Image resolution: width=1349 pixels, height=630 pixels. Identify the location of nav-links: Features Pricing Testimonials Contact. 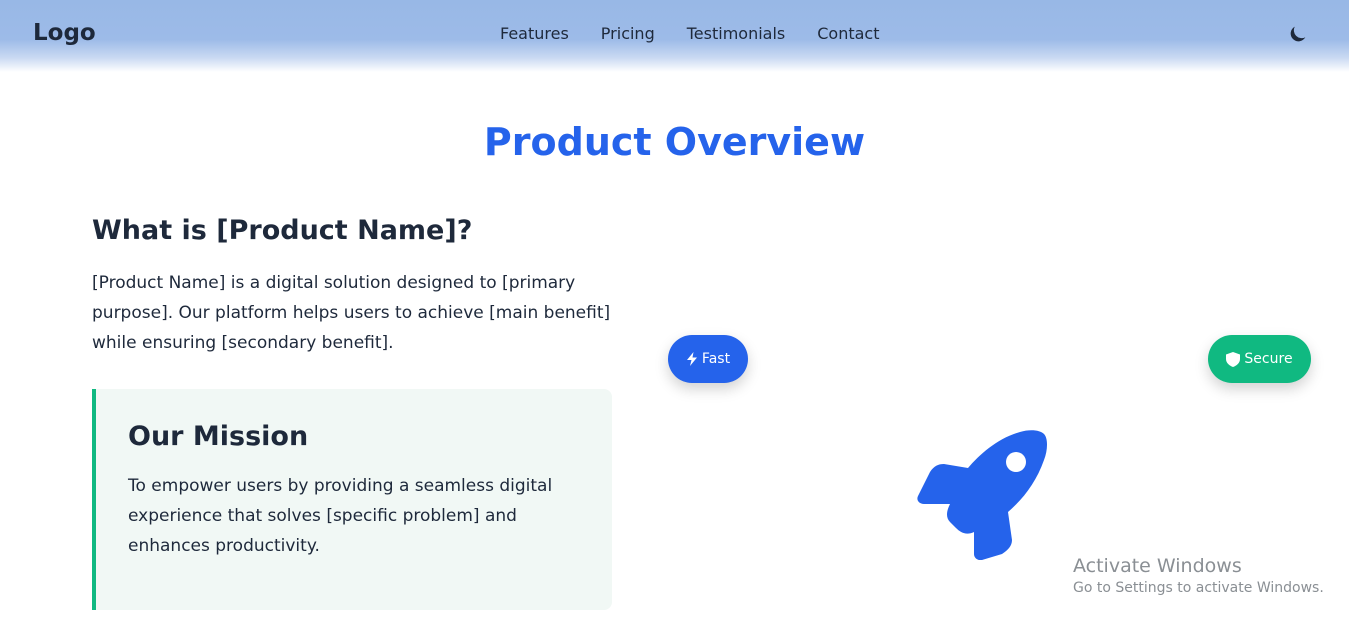
(689, 33).